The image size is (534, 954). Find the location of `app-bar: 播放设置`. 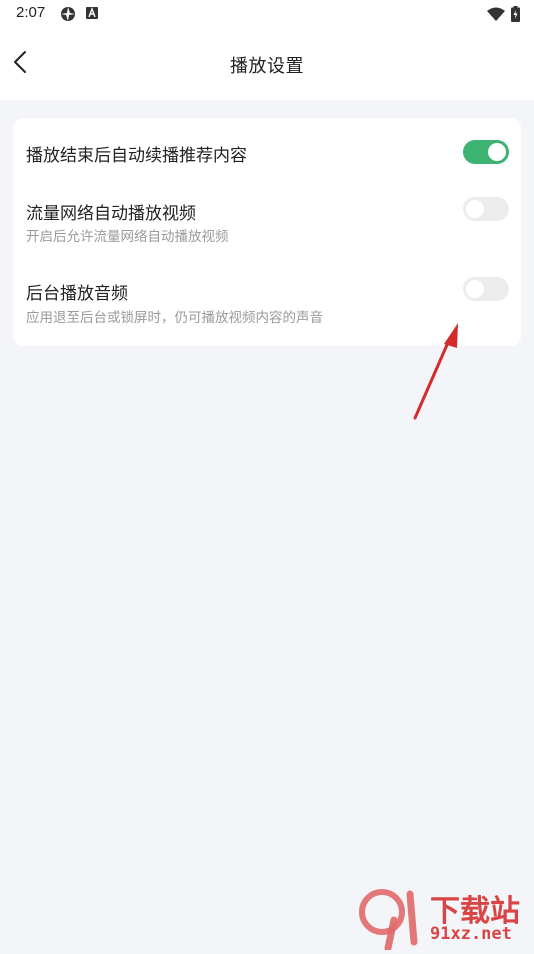

app-bar: 播放设置 is located at coordinates (267, 65).